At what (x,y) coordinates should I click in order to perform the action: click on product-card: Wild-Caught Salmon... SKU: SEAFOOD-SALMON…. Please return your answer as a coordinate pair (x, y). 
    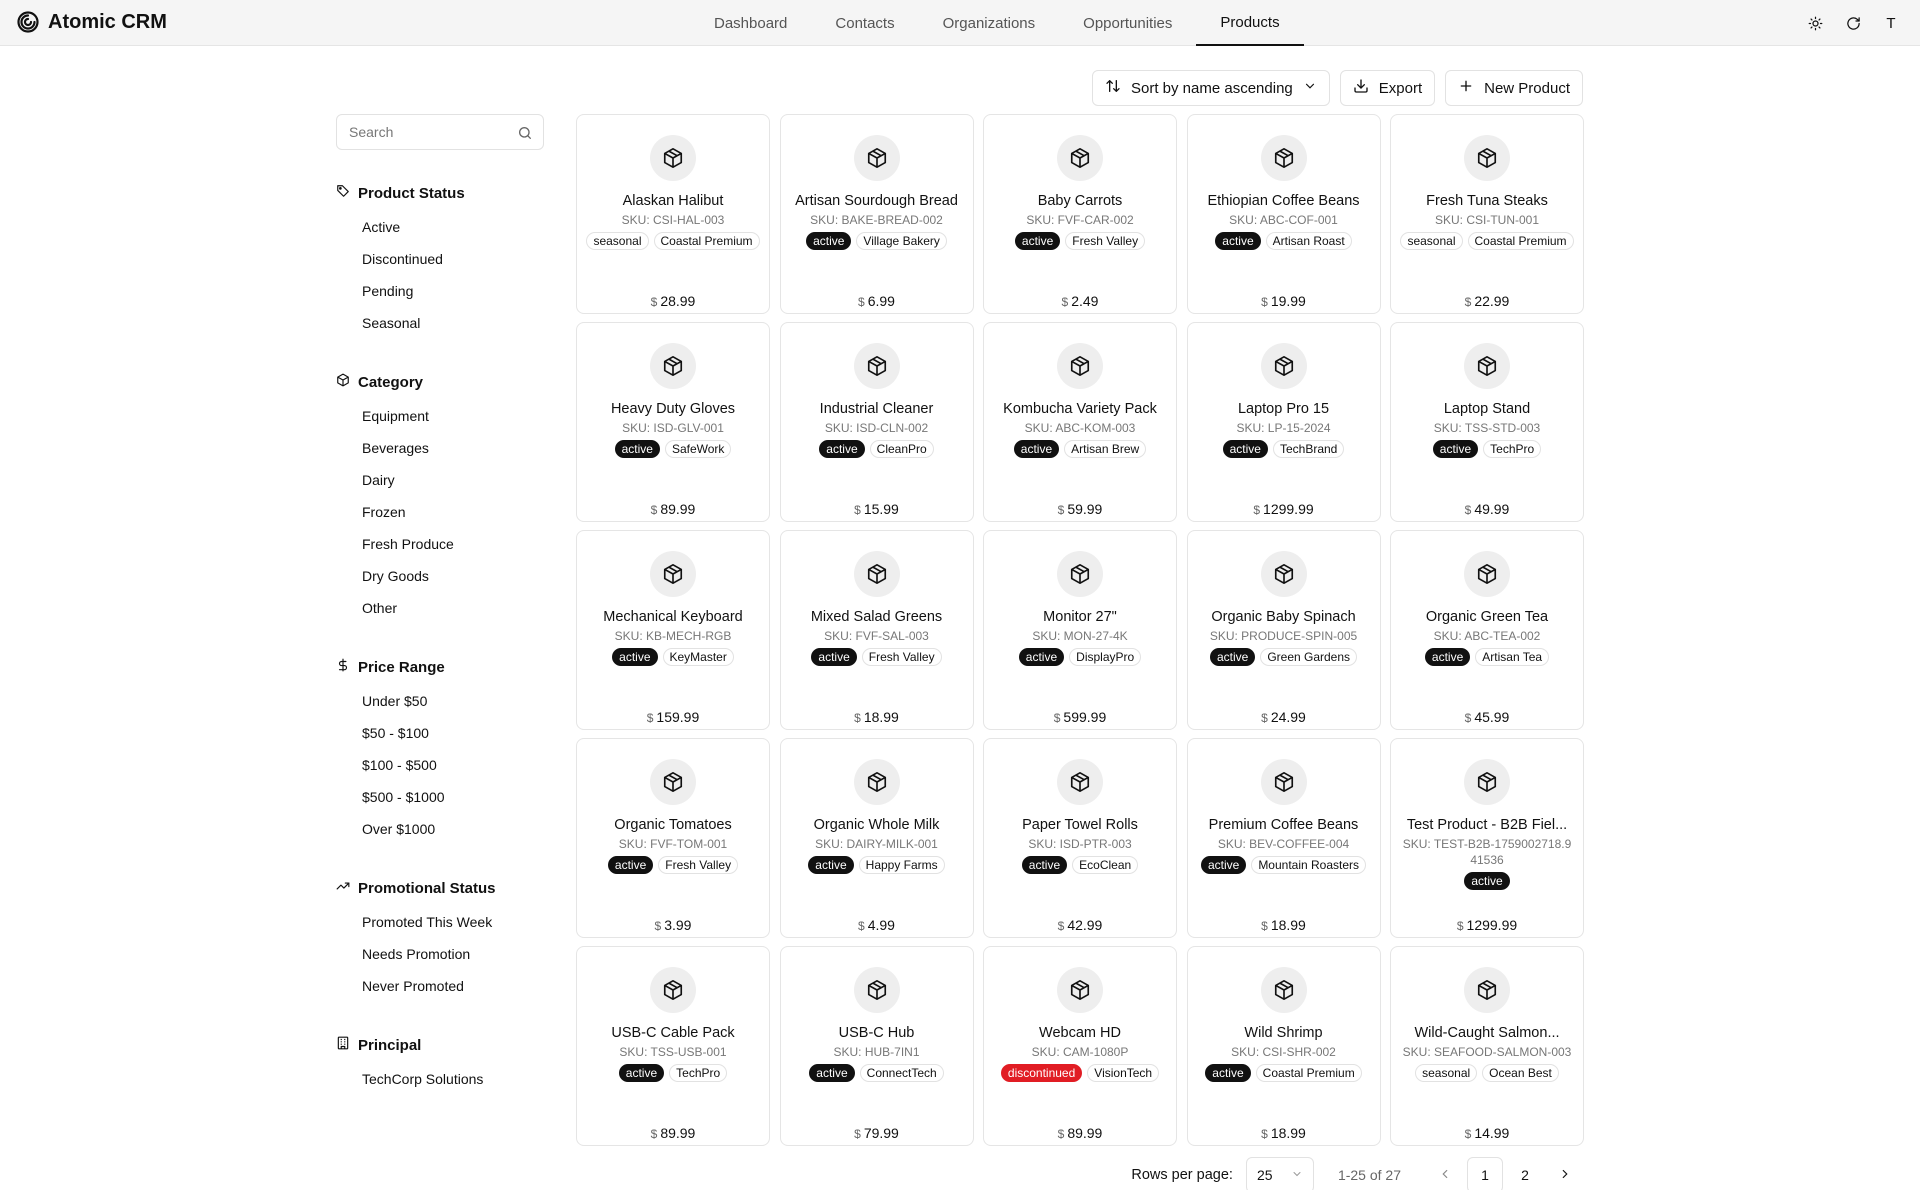
    Looking at the image, I should click on (1487, 1046).